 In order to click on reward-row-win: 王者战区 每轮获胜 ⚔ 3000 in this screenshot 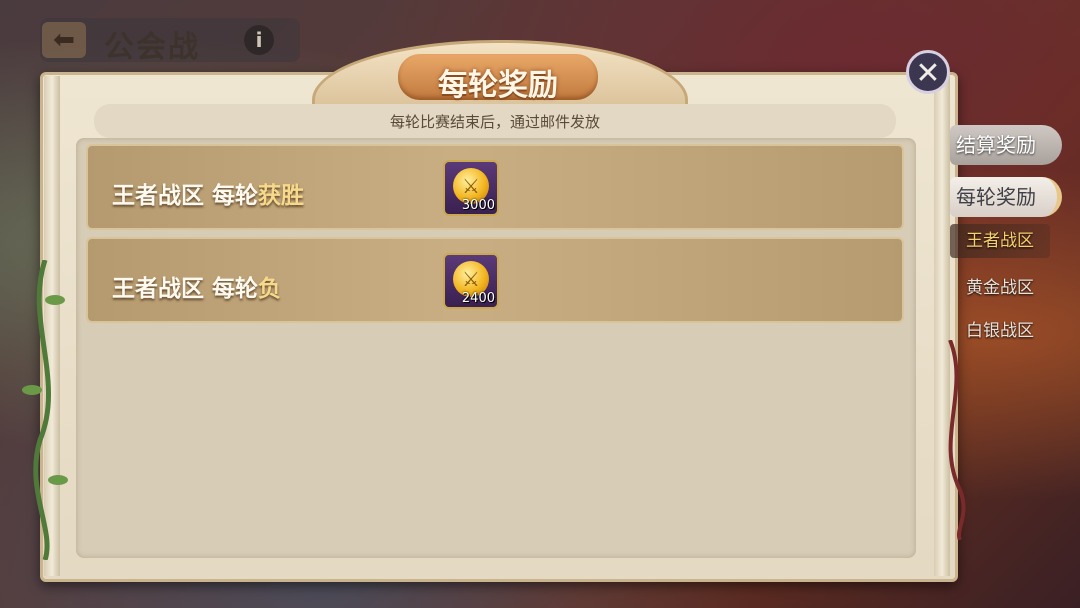, I will do `click(495, 187)`.